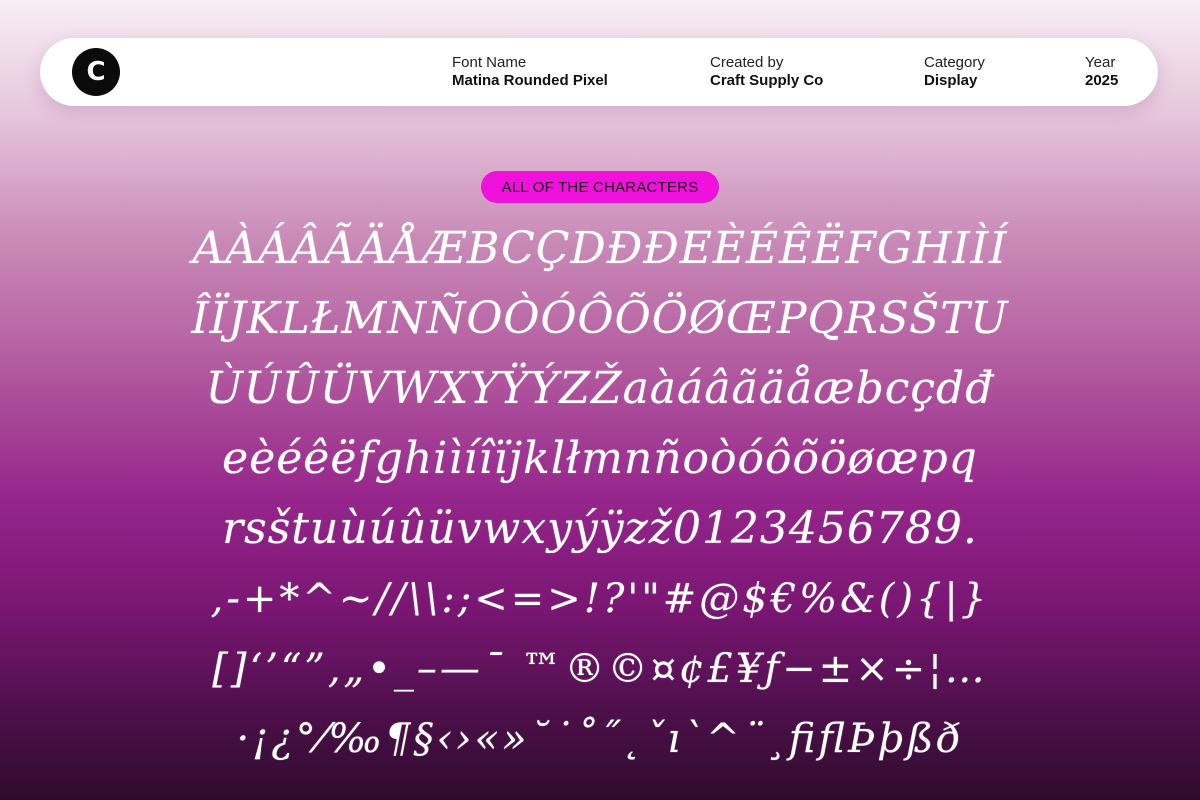  I want to click on all-characters-badge: ALL OF THE CHARACTERS, so click(600, 187).